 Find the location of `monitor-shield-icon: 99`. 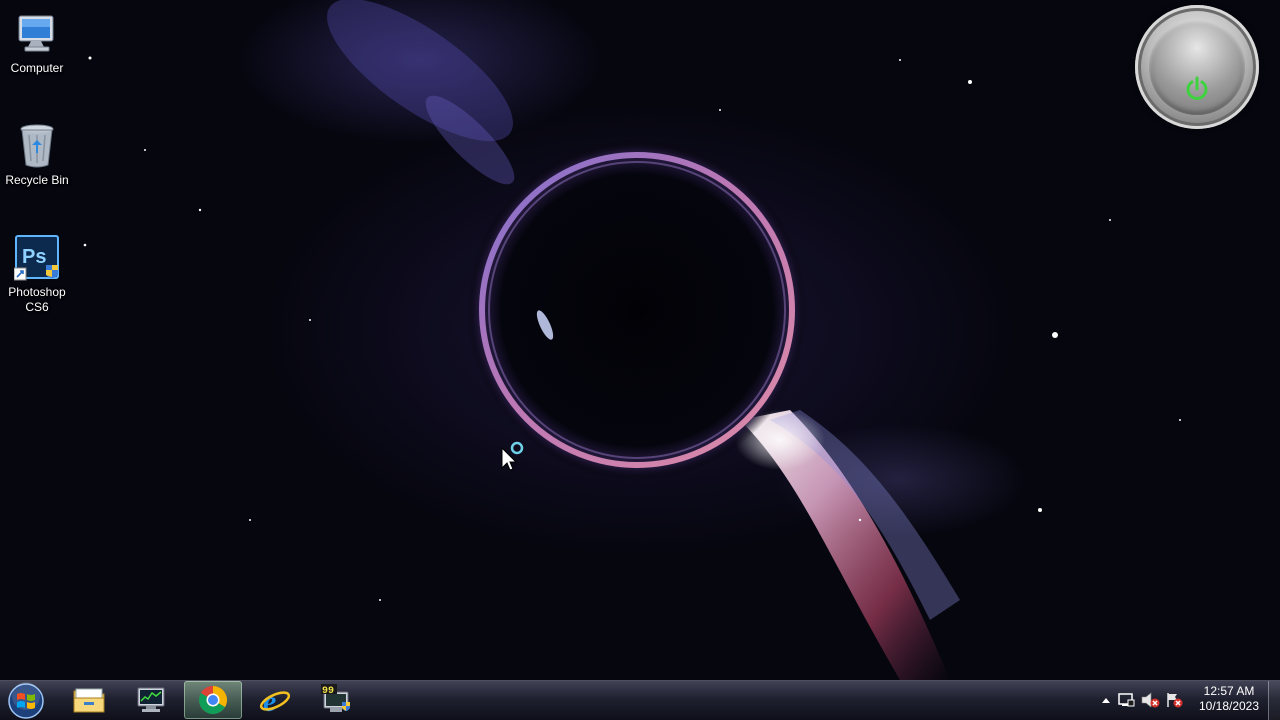

monitor-shield-icon: 99 is located at coordinates (335, 698).